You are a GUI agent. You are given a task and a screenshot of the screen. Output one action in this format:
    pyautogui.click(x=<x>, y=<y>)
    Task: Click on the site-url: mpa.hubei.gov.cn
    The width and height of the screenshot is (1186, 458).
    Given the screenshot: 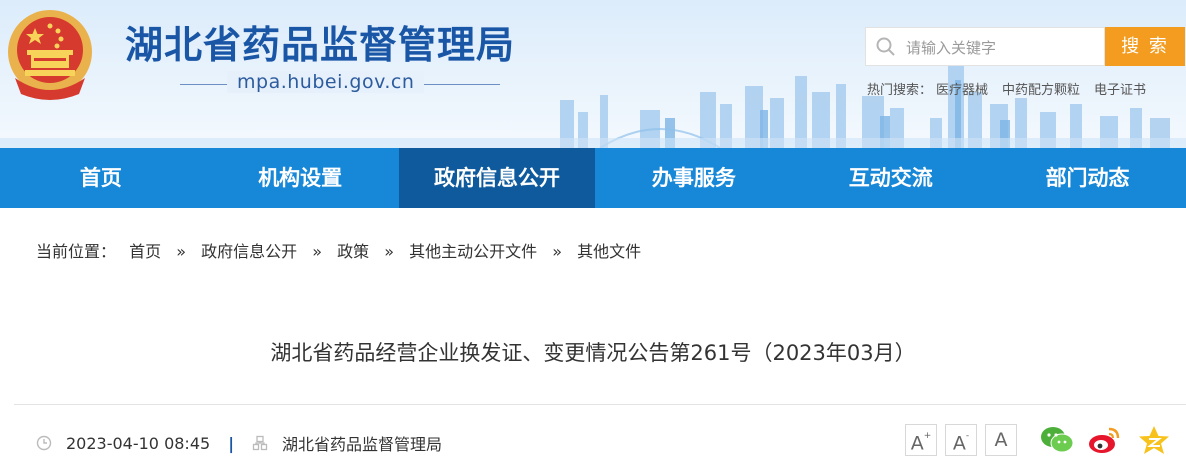 What is the action you would take?
    pyautogui.click(x=326, y=82)
    